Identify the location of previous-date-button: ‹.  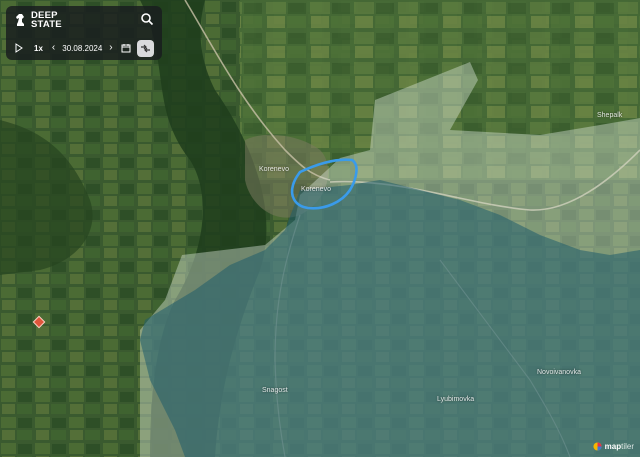
(53, 48).